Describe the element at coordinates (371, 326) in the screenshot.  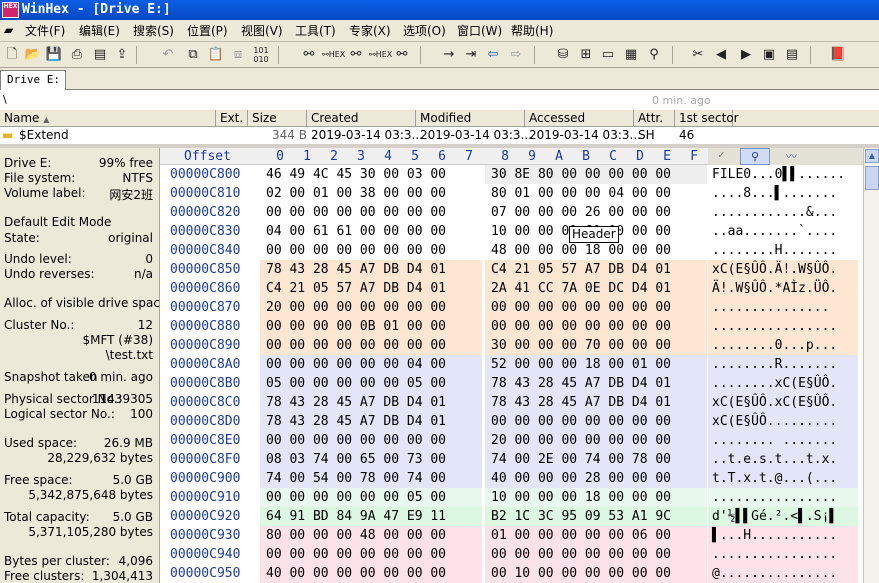
I see `hex-bytes-low: 00 00 00 00 0B 01 00 00` at that location.